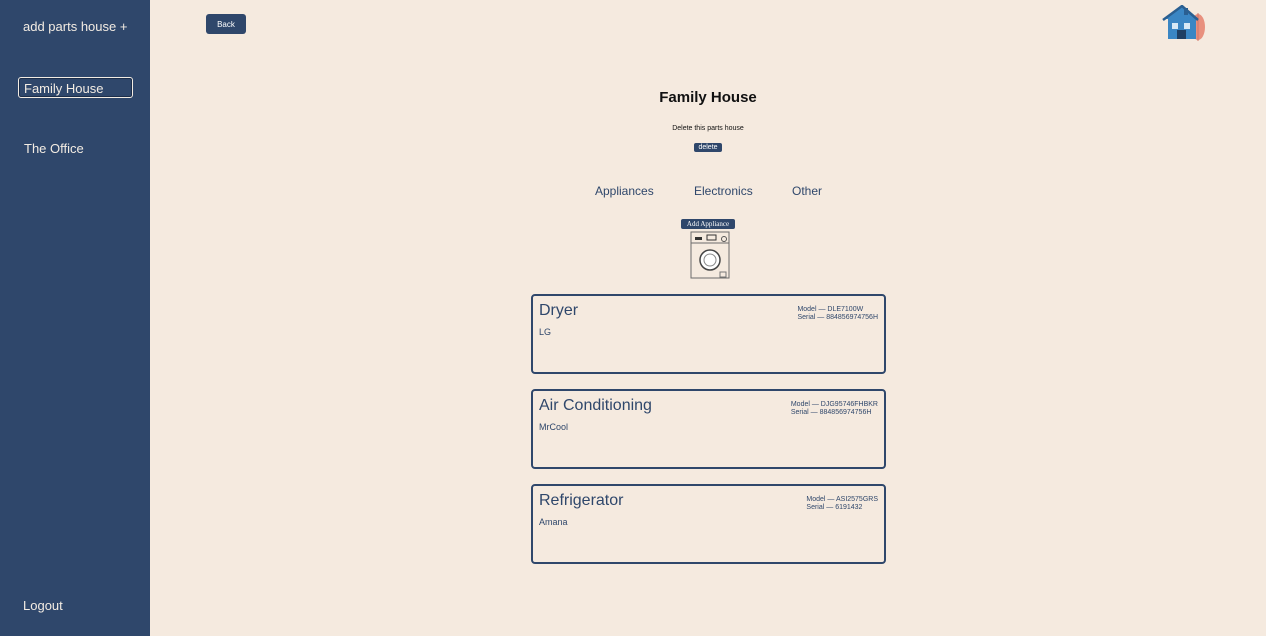  What do you see at coordinates (545, 332) in the screenshot?
I see `appliance-brand: LG` at bounding box center [545, 332].